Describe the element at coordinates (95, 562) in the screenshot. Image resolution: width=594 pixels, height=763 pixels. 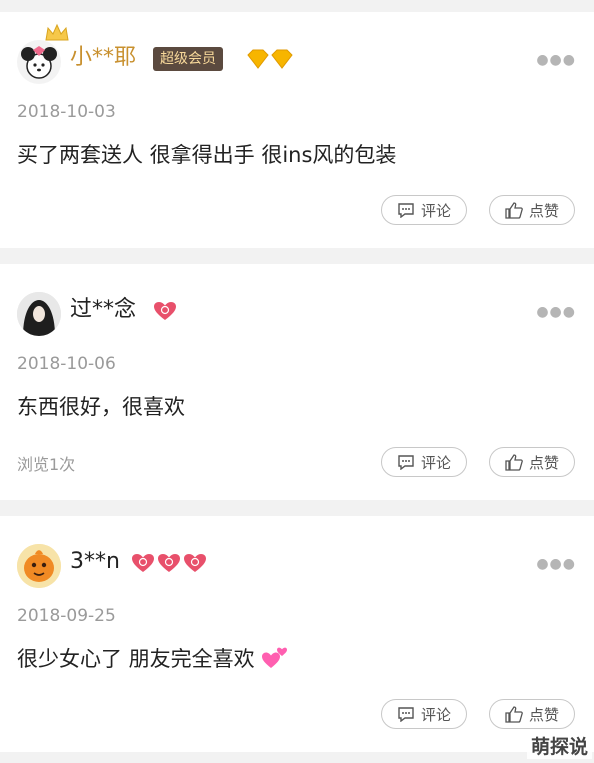
I see `username: 3**n` at that location.